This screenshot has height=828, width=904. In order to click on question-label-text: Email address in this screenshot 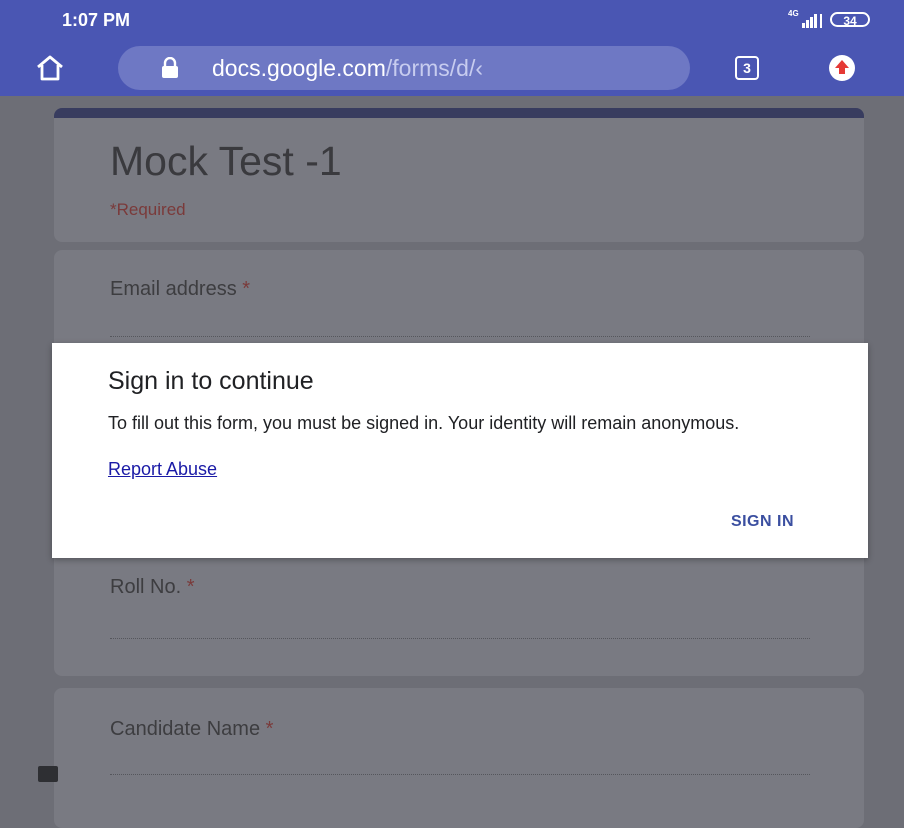, I will do `click(173, 289)`.